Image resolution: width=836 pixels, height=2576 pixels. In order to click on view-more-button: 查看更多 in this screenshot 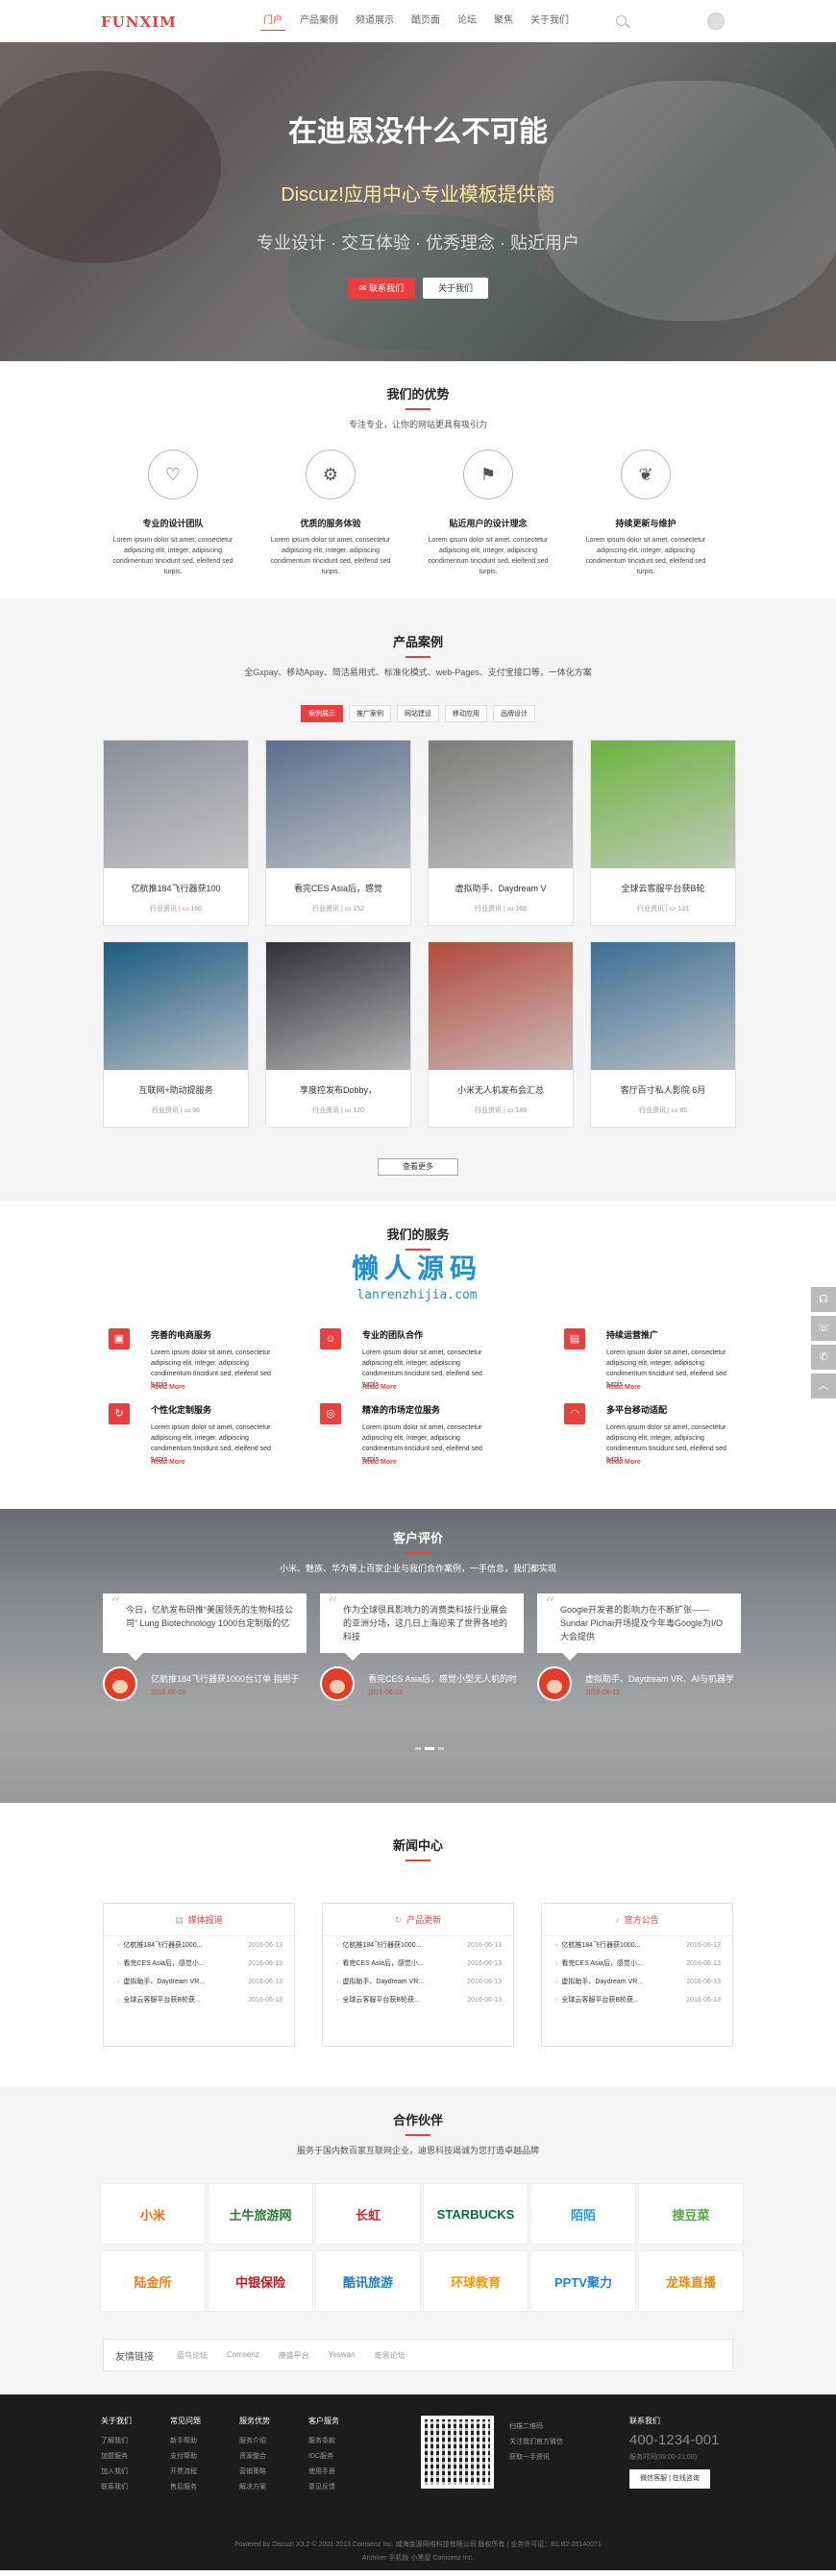, I will do `click(418, 1167)`.